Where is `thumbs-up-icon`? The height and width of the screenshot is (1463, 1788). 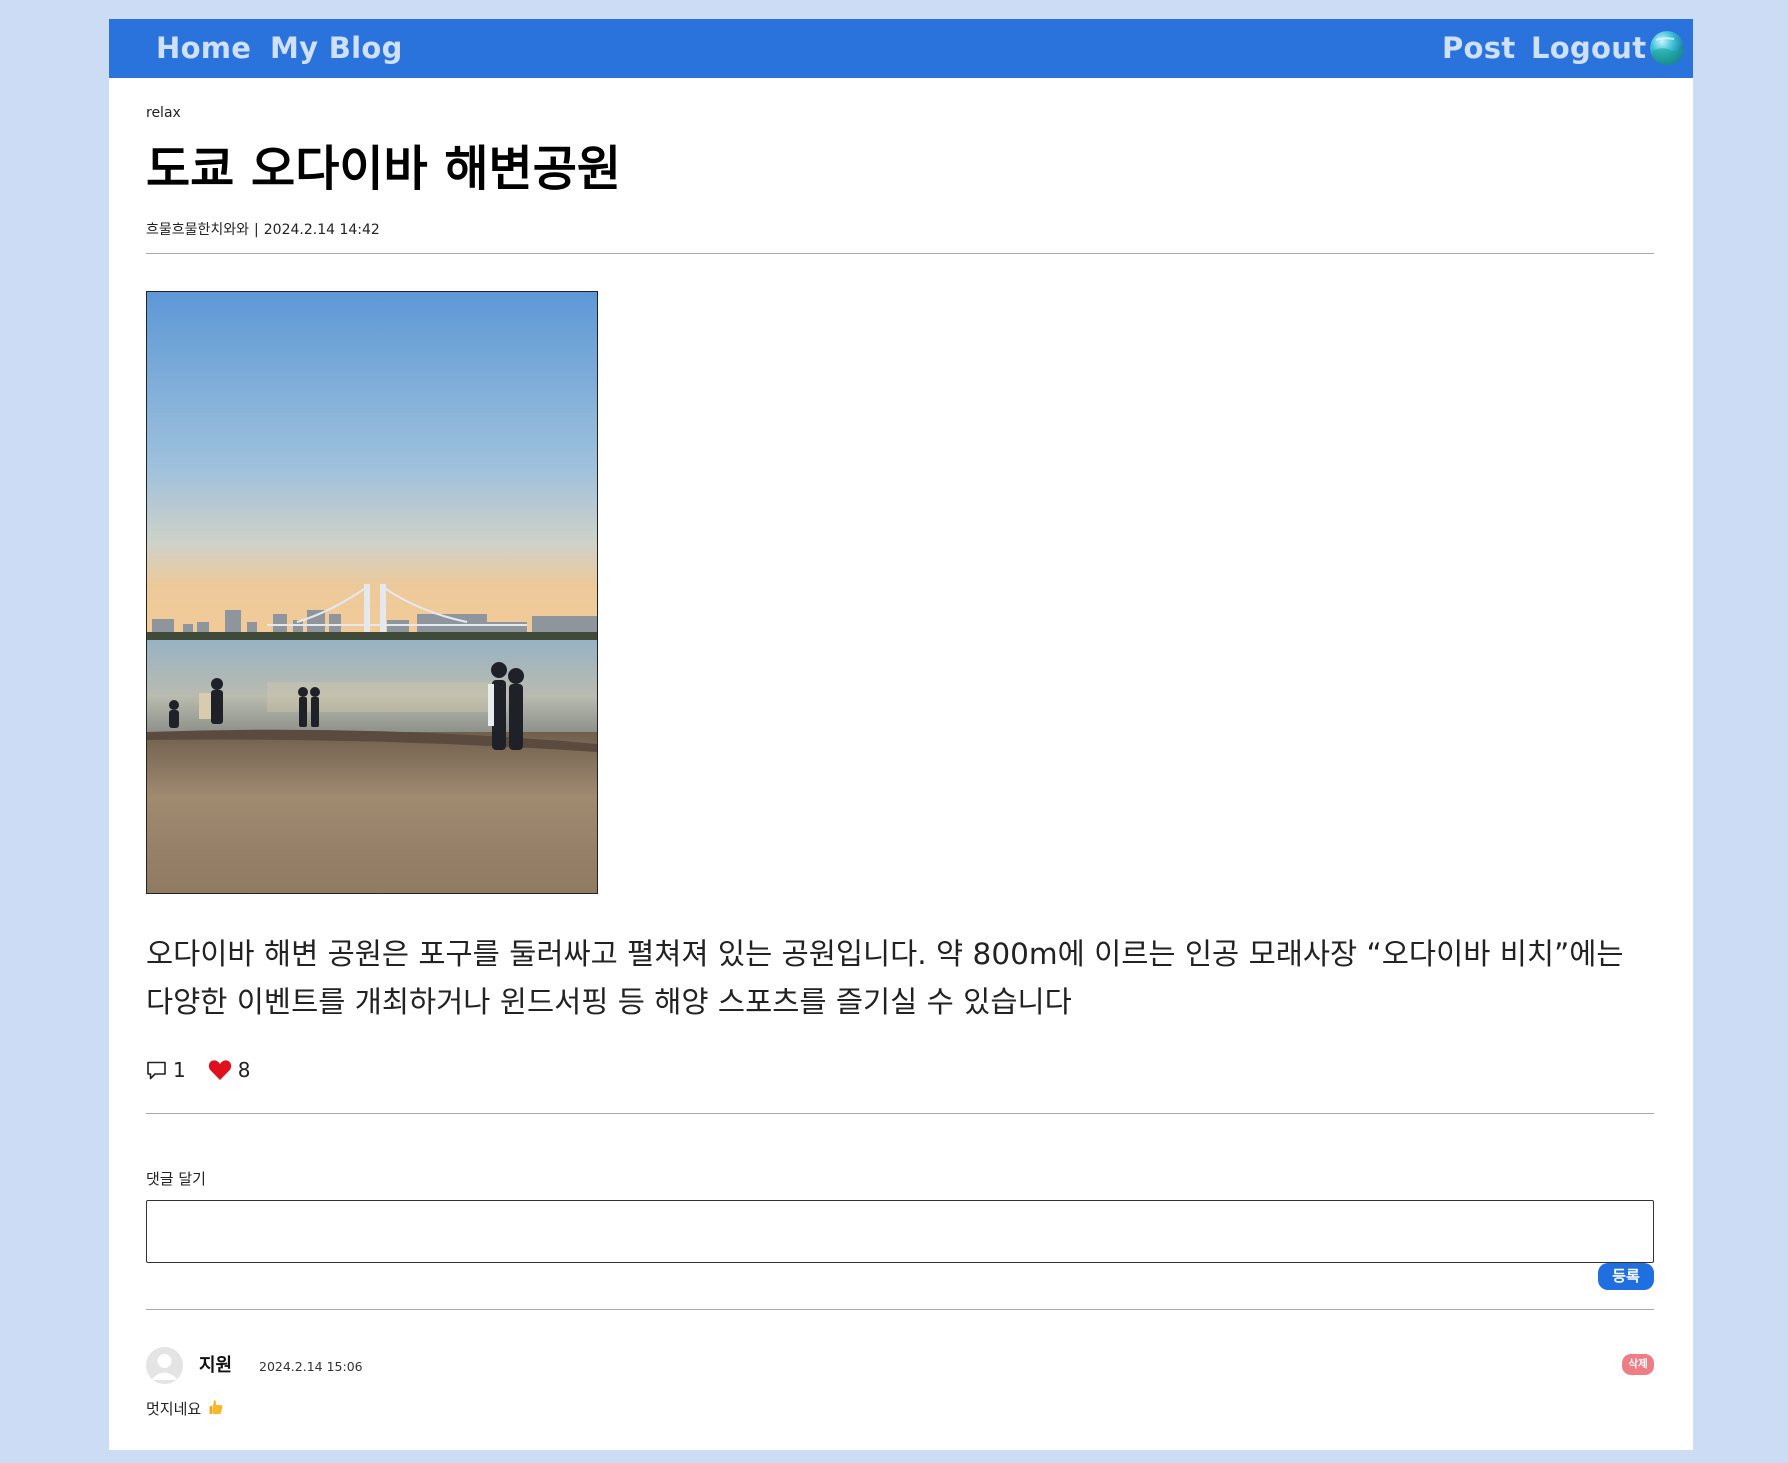
thumbs-up-icon is located at coordinates (216, 1409).